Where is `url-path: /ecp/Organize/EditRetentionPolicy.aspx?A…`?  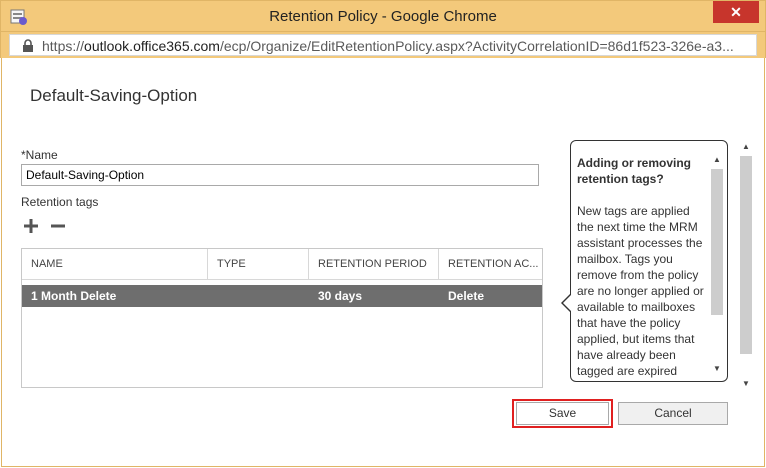 url-path: /ecp/Organize/EditRetentionPolicy.aspx?A… is located at coordinates (476, 46).